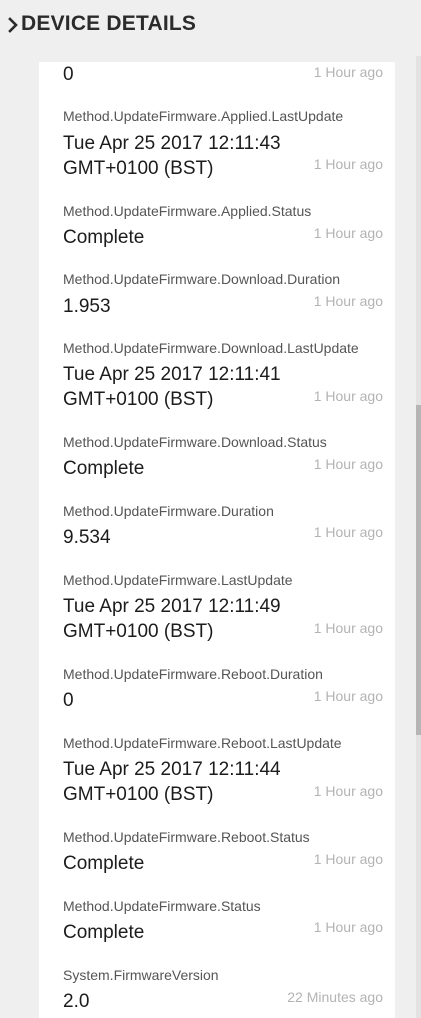 The image size is (421, 1018). I want to click on property-value: Tue Apr 25 2017 12:11:43 GMT+0100 (BST), so click(172, 156).